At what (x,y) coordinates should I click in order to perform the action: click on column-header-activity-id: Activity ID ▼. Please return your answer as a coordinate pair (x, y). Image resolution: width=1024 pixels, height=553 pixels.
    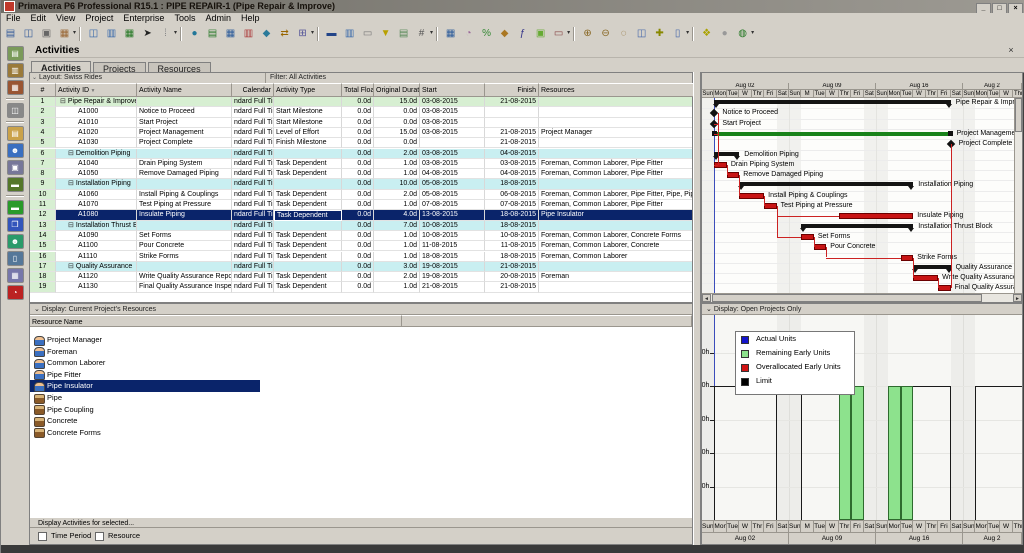
    Looking at the image, I should click on (96, 90).